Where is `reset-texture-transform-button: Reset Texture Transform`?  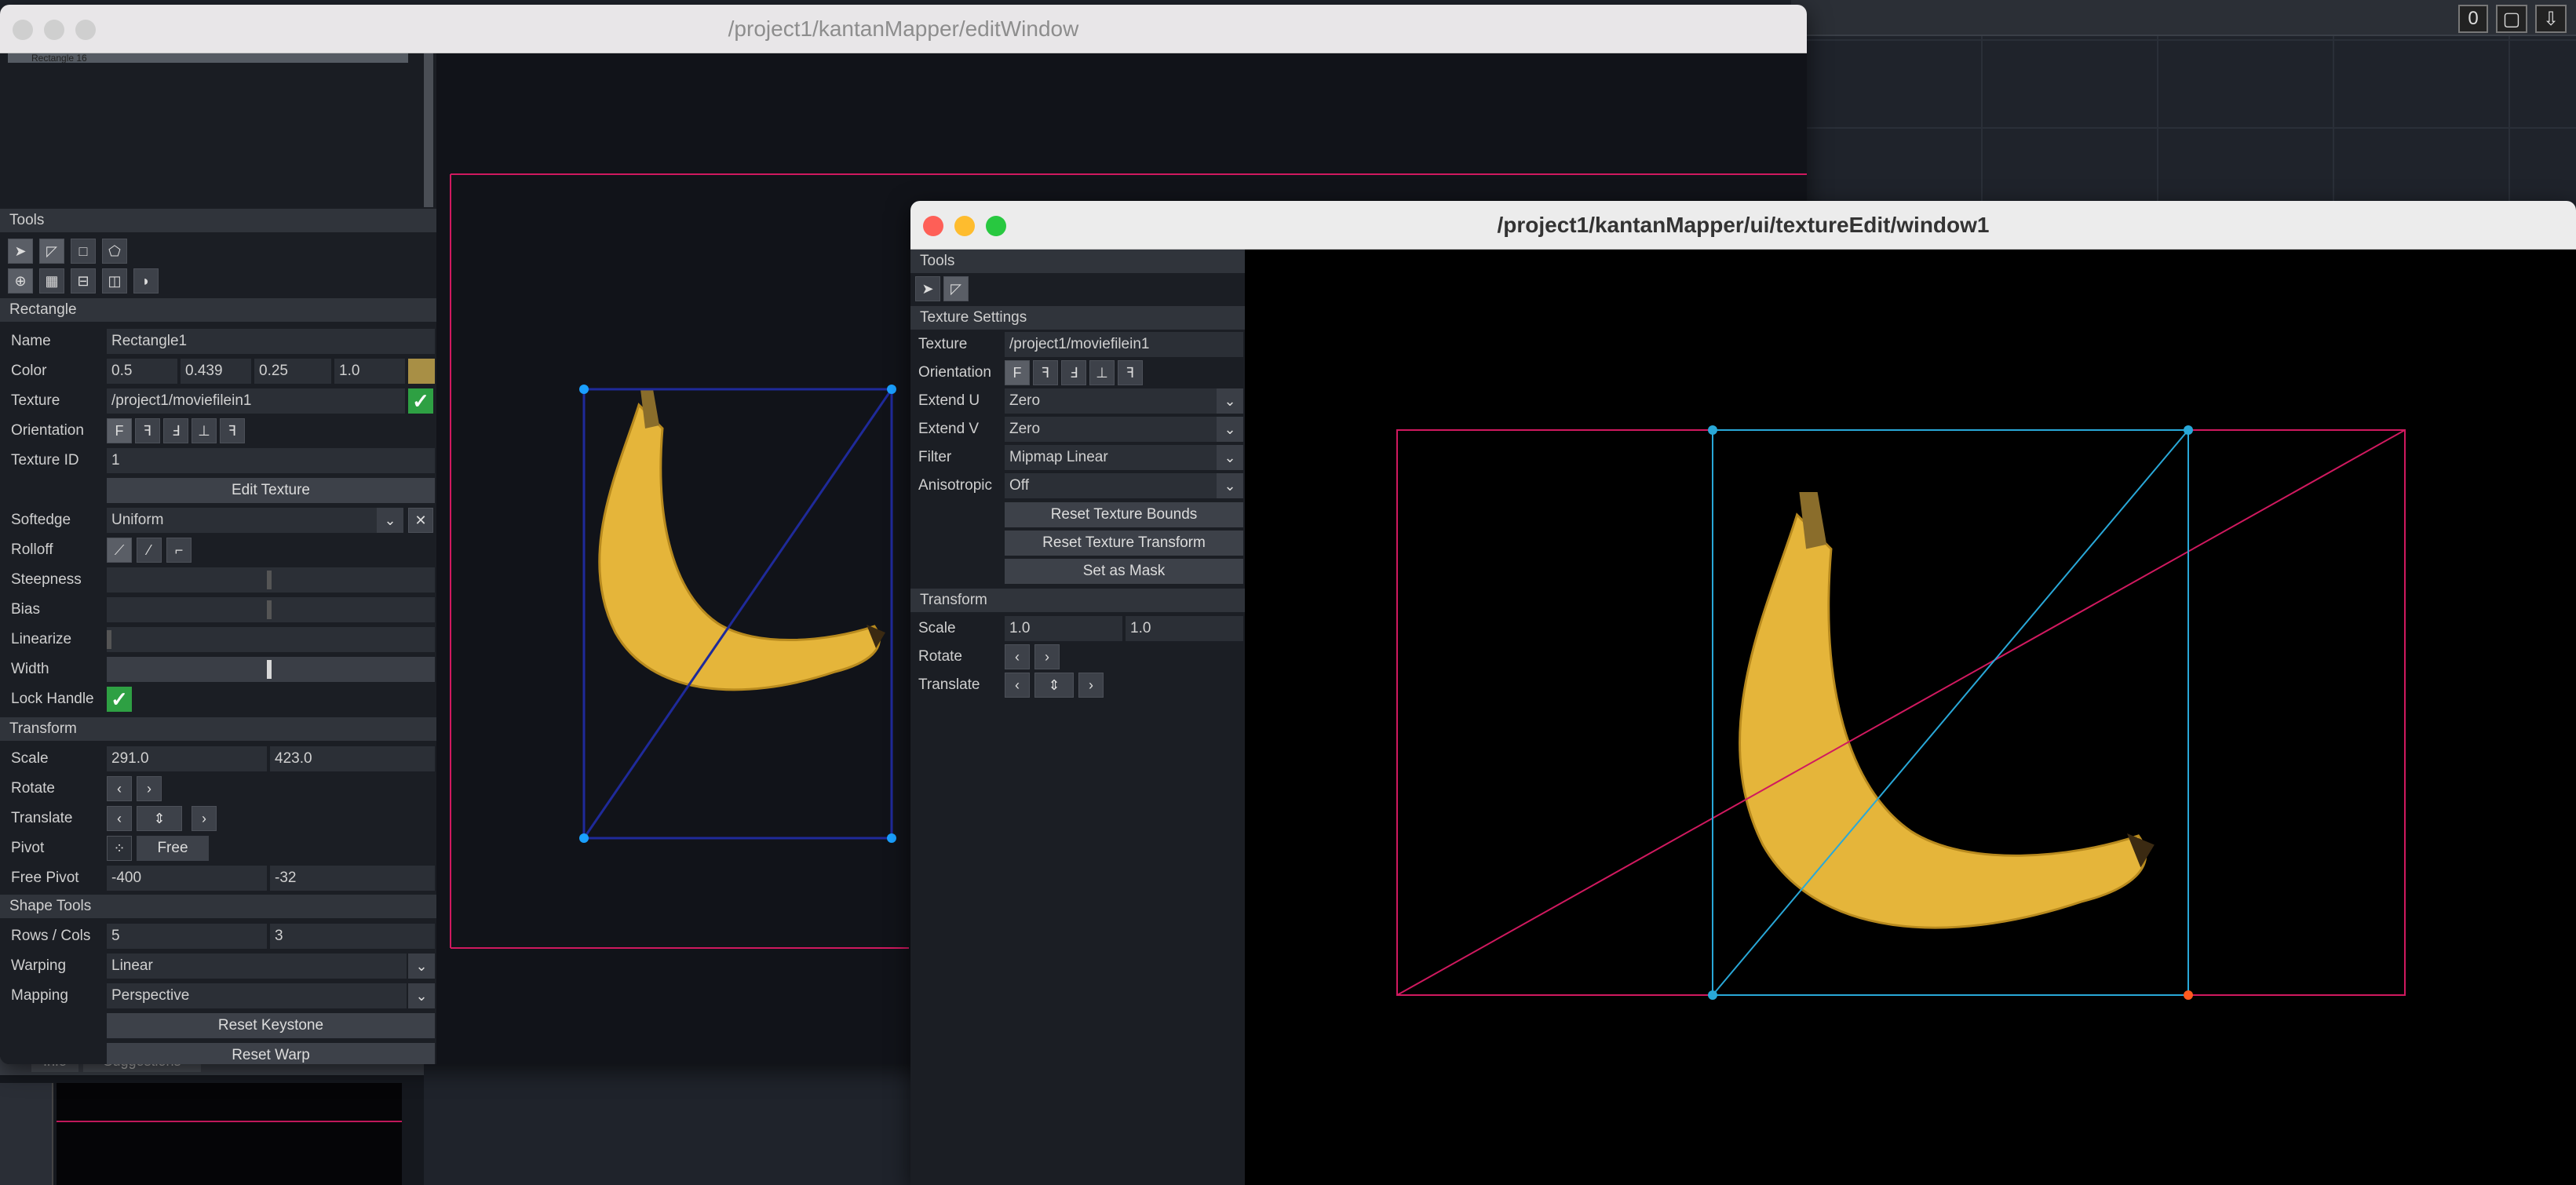
reset-texture-transform-button: Reset Texture Transform is located at coordinates (1124, 543).